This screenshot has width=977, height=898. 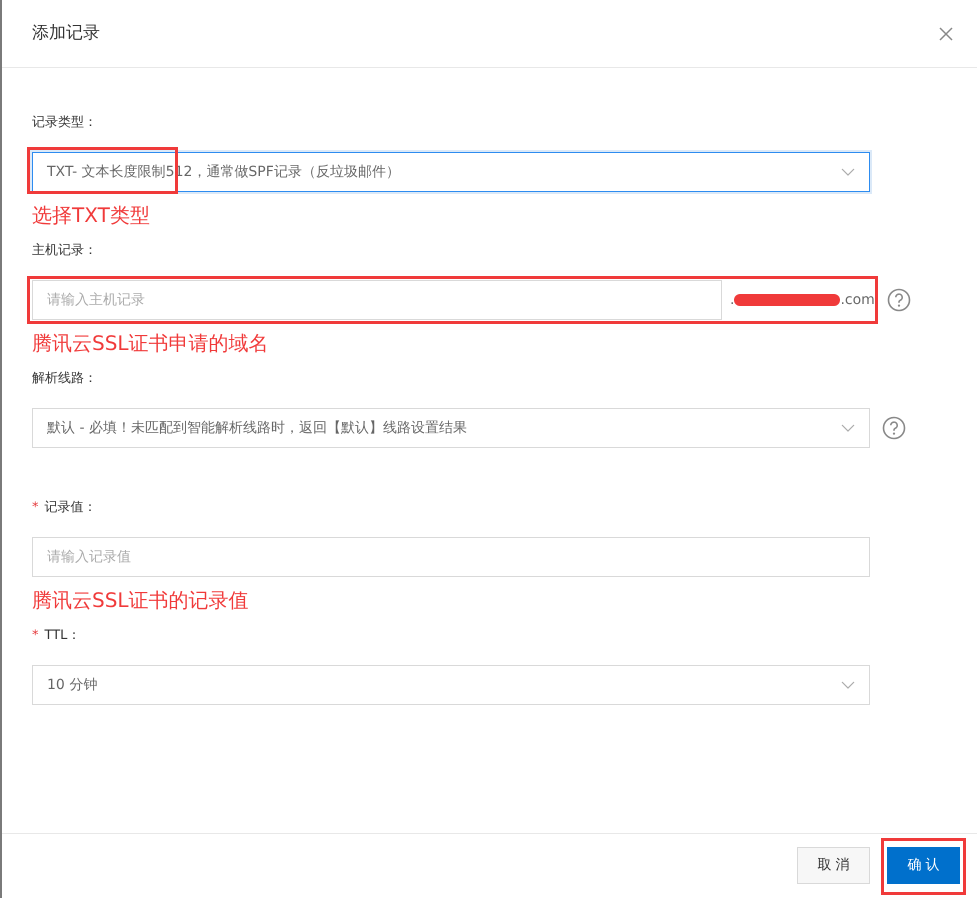 I want to click on field-label: 记录类型：, so click(x=64, y=123).